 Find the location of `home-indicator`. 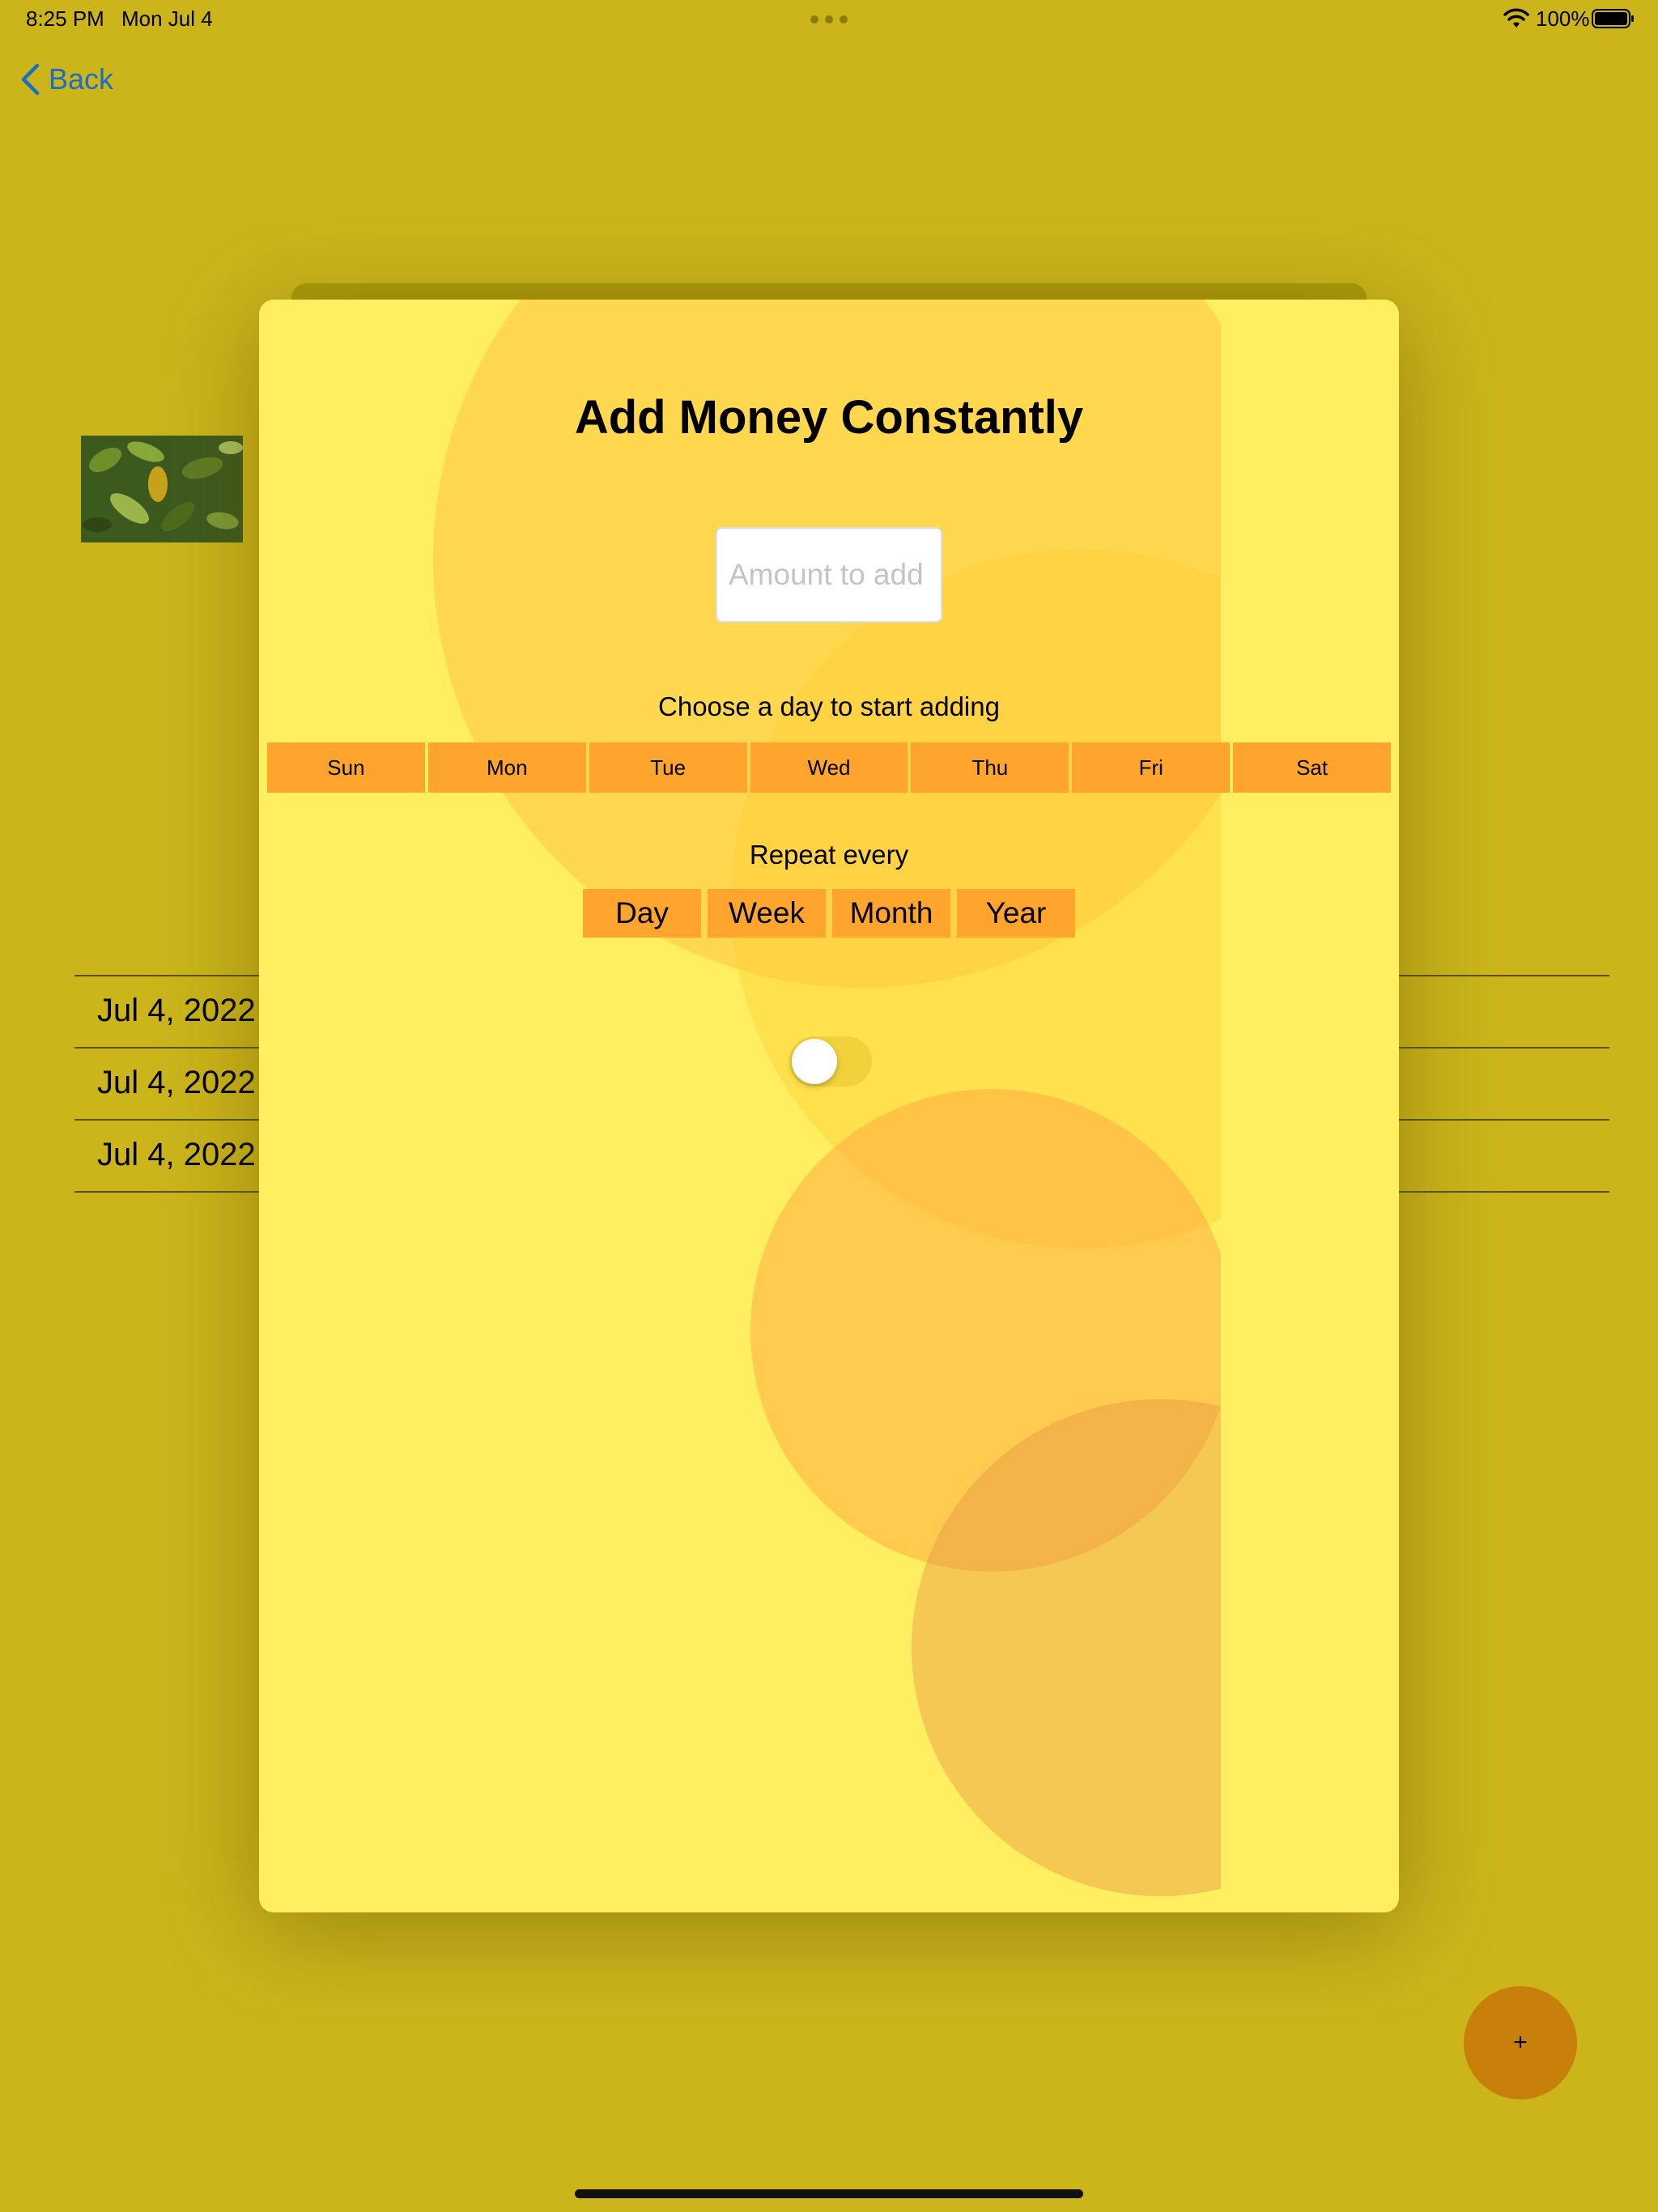

home-indicator is located at coordinates (829, 2194).